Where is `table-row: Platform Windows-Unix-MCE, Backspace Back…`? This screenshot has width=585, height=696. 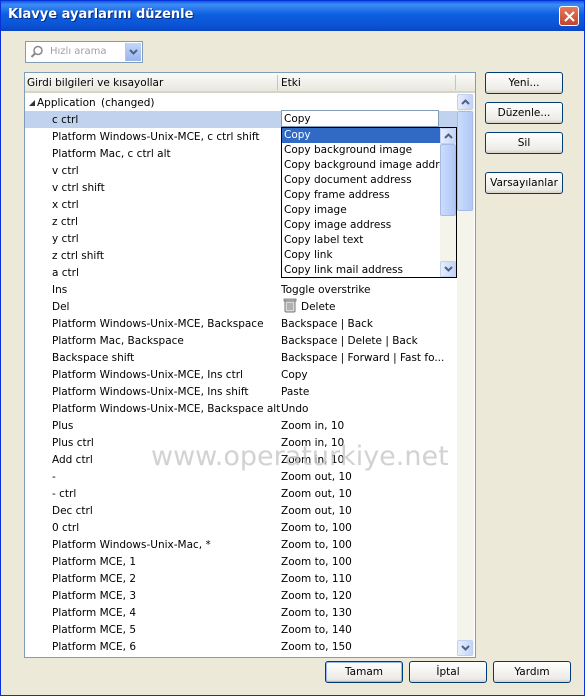
table-row: Platform Windows-Unix-MCE, Backspace Back… is located at coordinates (241, 323).